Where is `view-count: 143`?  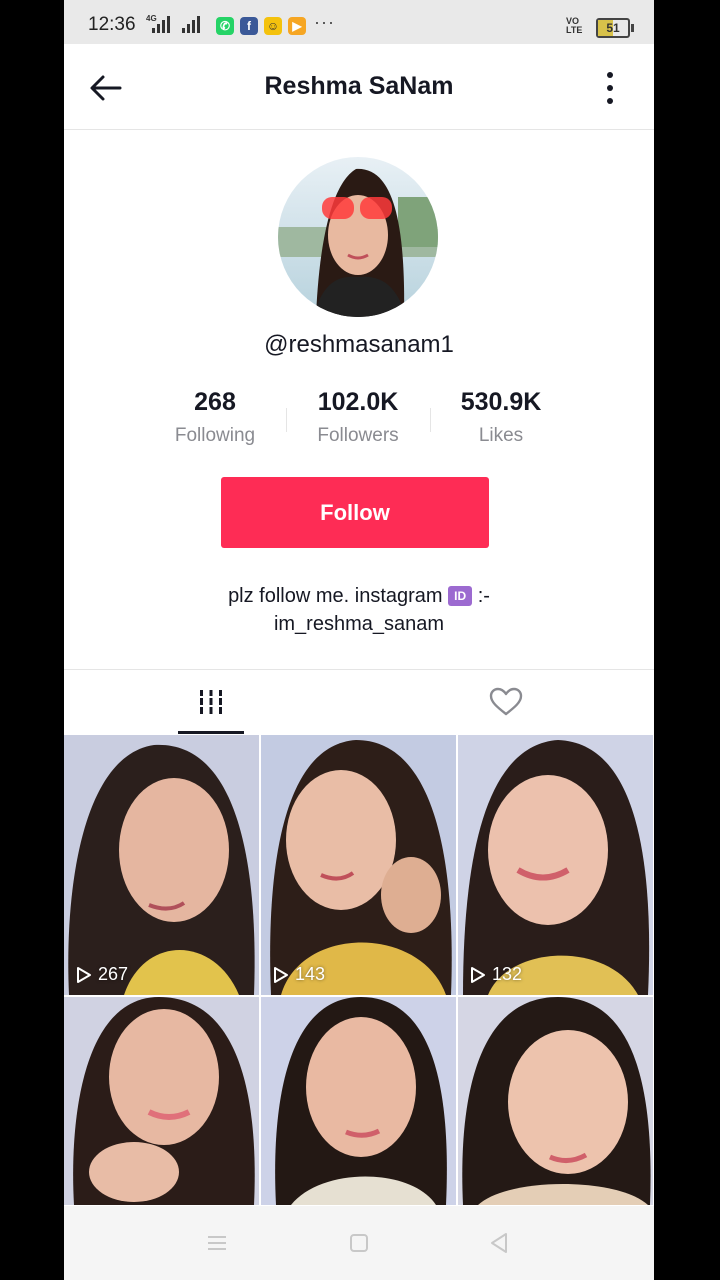 view-count: 143 is located at coordinates (299, 974).